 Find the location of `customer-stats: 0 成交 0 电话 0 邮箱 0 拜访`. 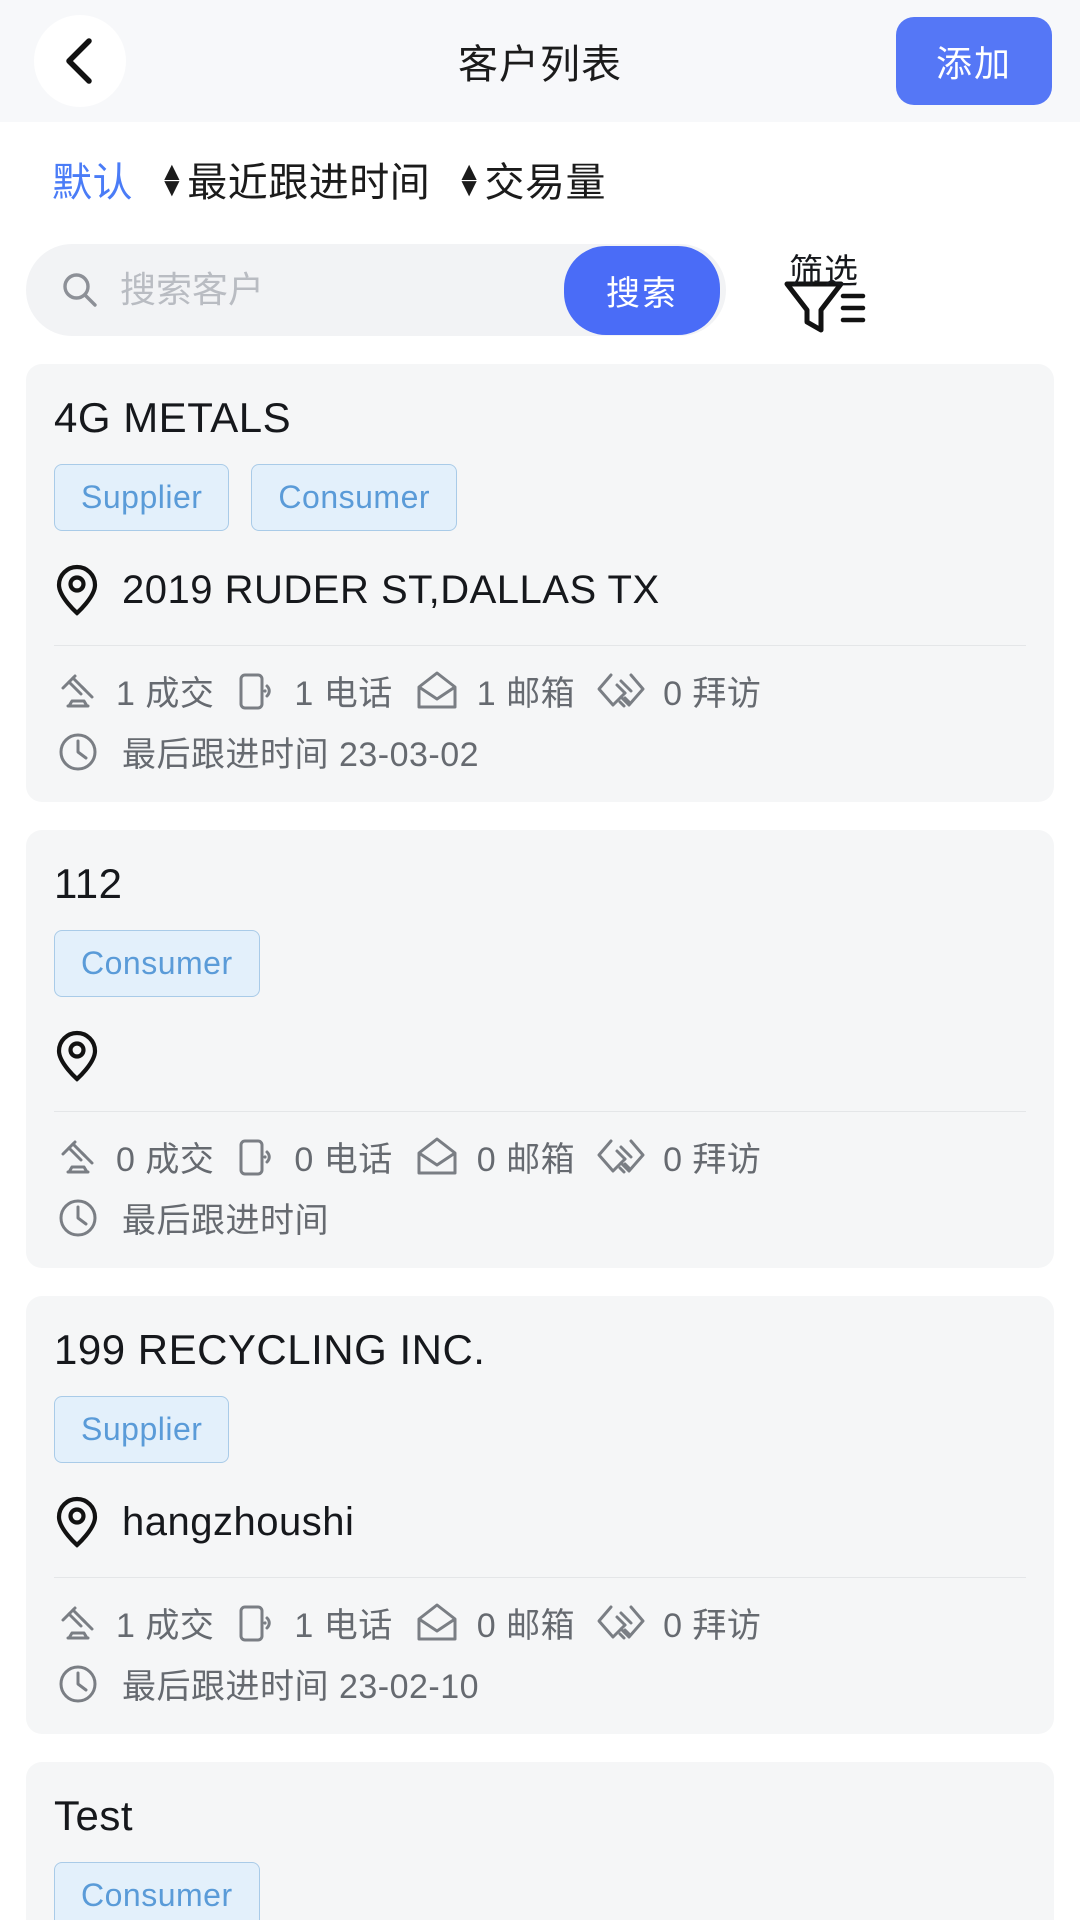

customer-stats: 0 成交 0 电话 0 邮箱 0 拜访 is located at coordinates (540, 1156).